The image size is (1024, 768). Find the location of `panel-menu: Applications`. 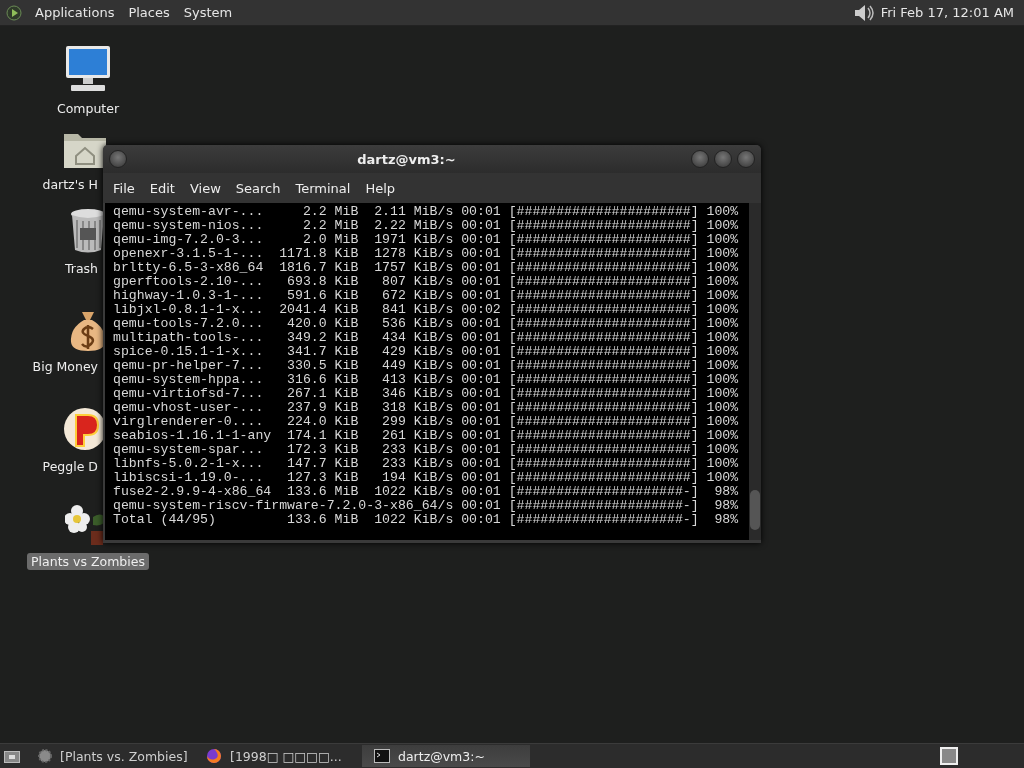

panel-menu: Applications is located at coordinates (75, 12).